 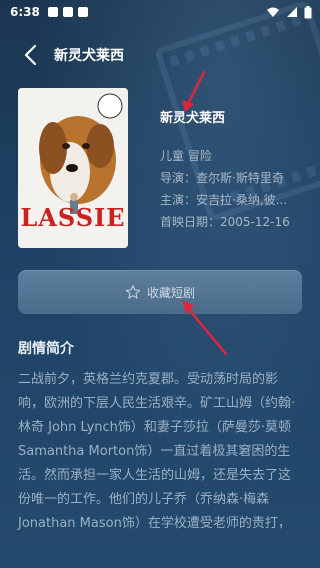 I want to click on collect-button-label: 收藏短剧, so click(x=170, y=292).